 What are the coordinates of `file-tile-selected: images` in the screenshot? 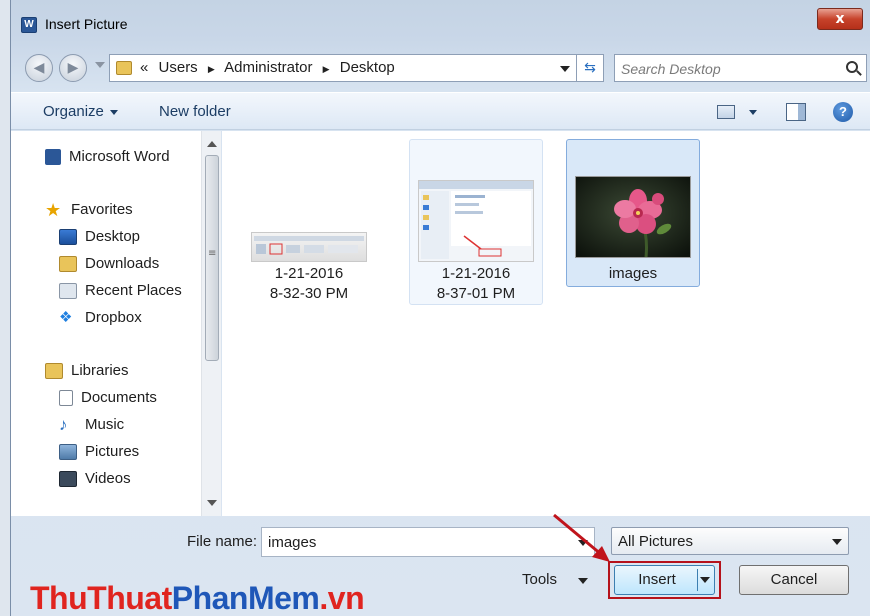 It's located at (633, 213).